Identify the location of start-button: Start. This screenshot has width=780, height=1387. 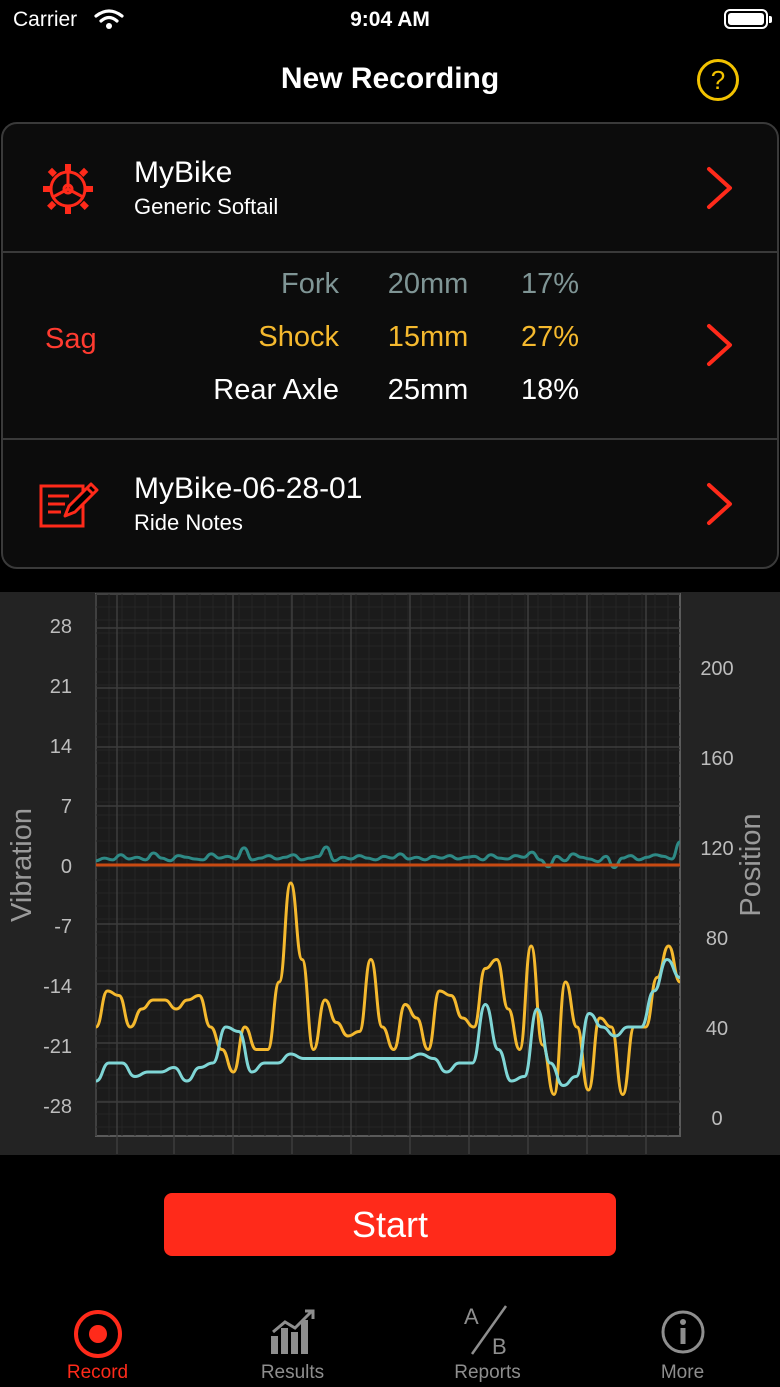
(390, 1224).